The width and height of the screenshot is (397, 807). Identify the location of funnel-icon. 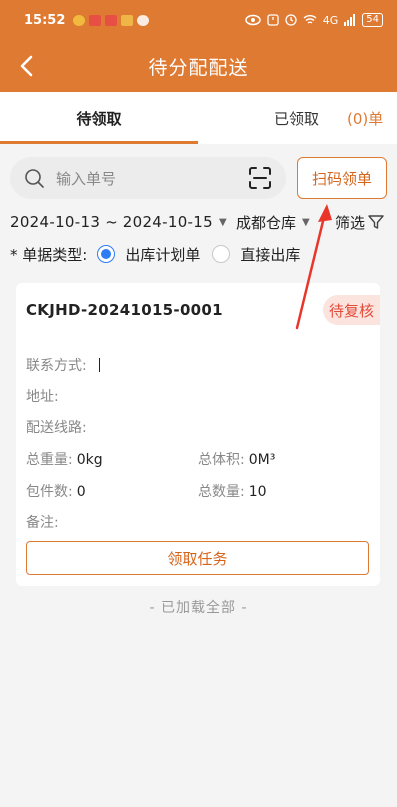
(376, 222).